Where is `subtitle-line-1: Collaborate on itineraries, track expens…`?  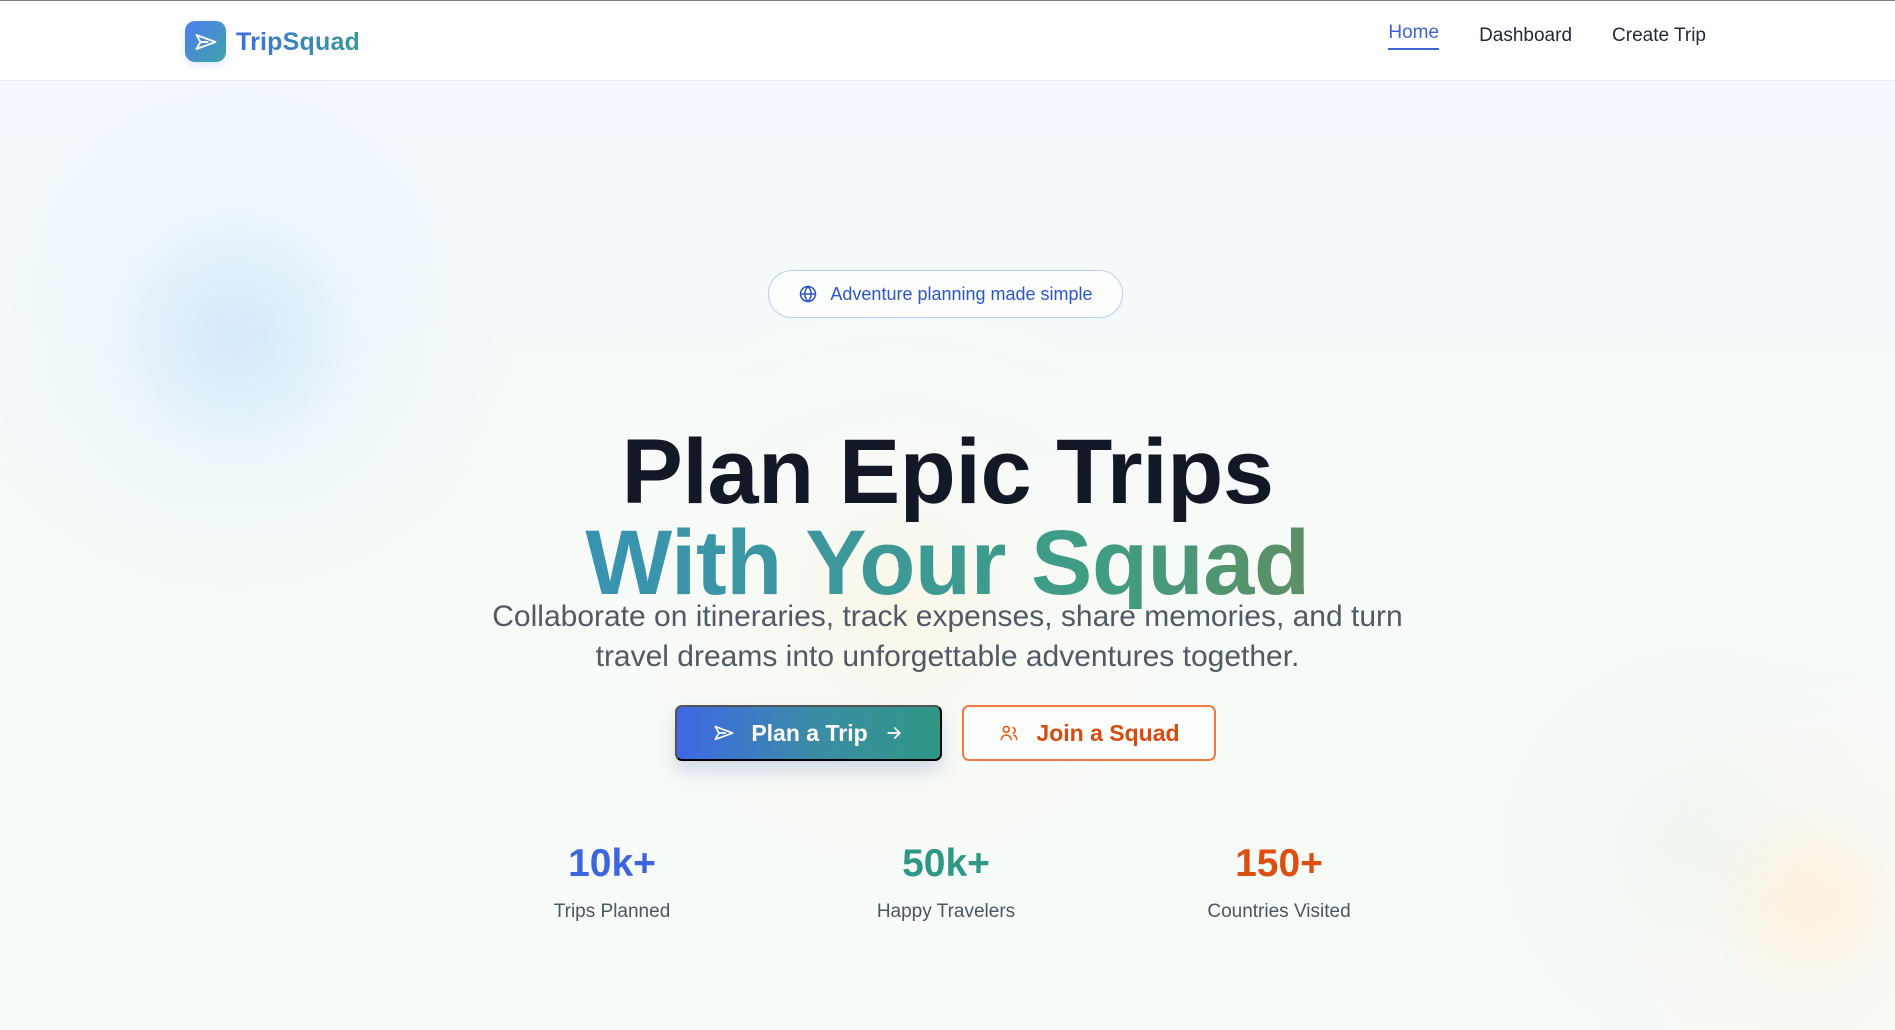 subtitle-line-1: Collaborate on itineraries, track expens… is located at coordinates (947, 616).